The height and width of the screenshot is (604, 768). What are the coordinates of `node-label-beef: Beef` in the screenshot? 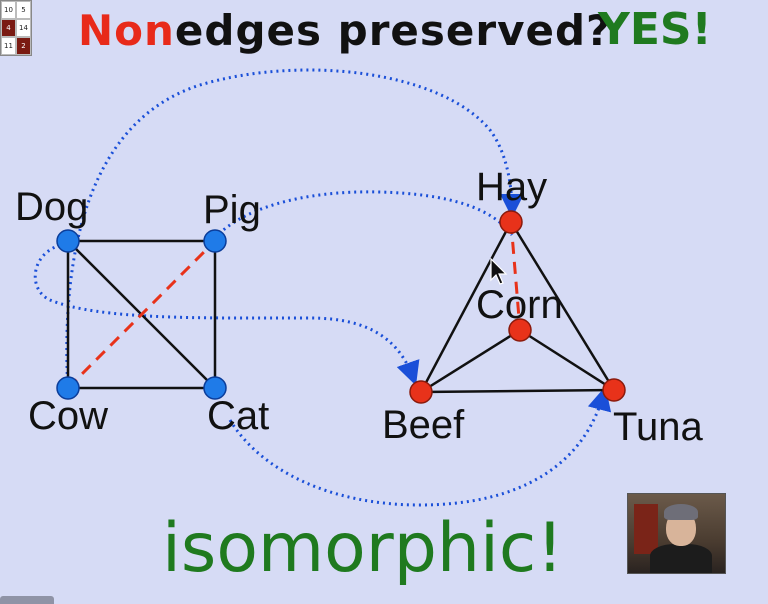 It's located at (423, 425).